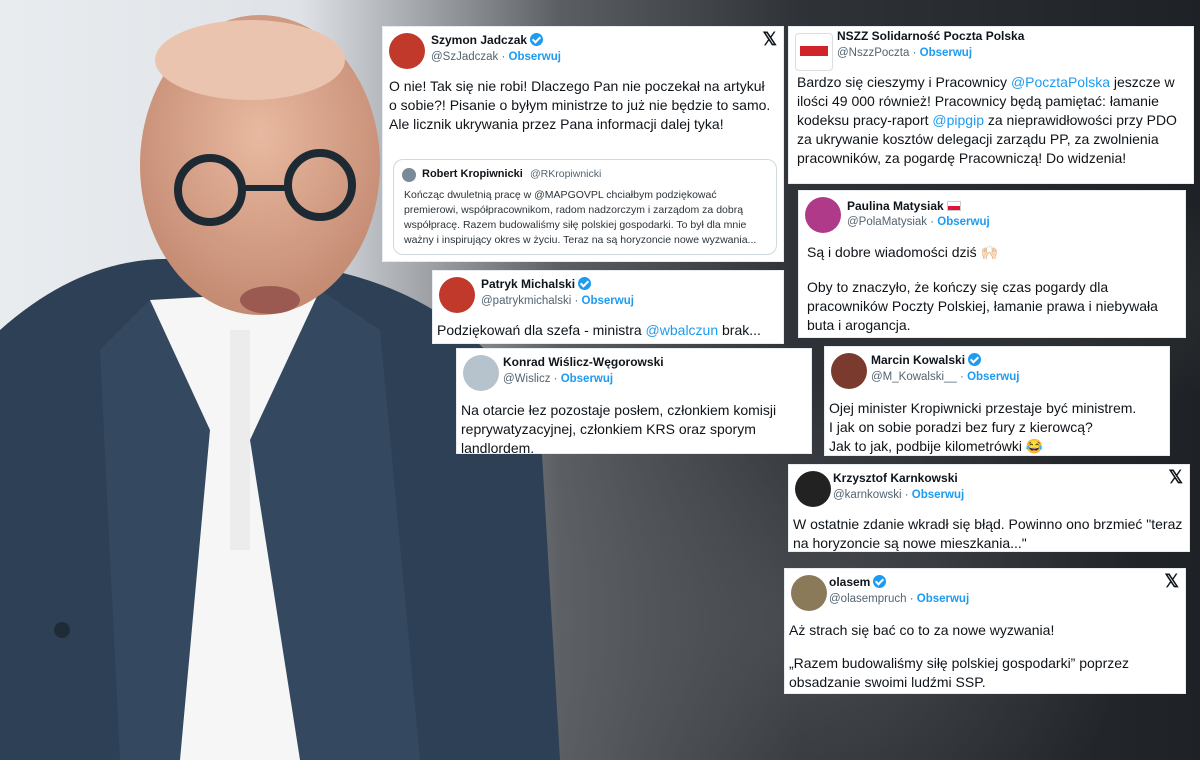  I want to click on author-handle: @Wislicz, so click(526, 379).